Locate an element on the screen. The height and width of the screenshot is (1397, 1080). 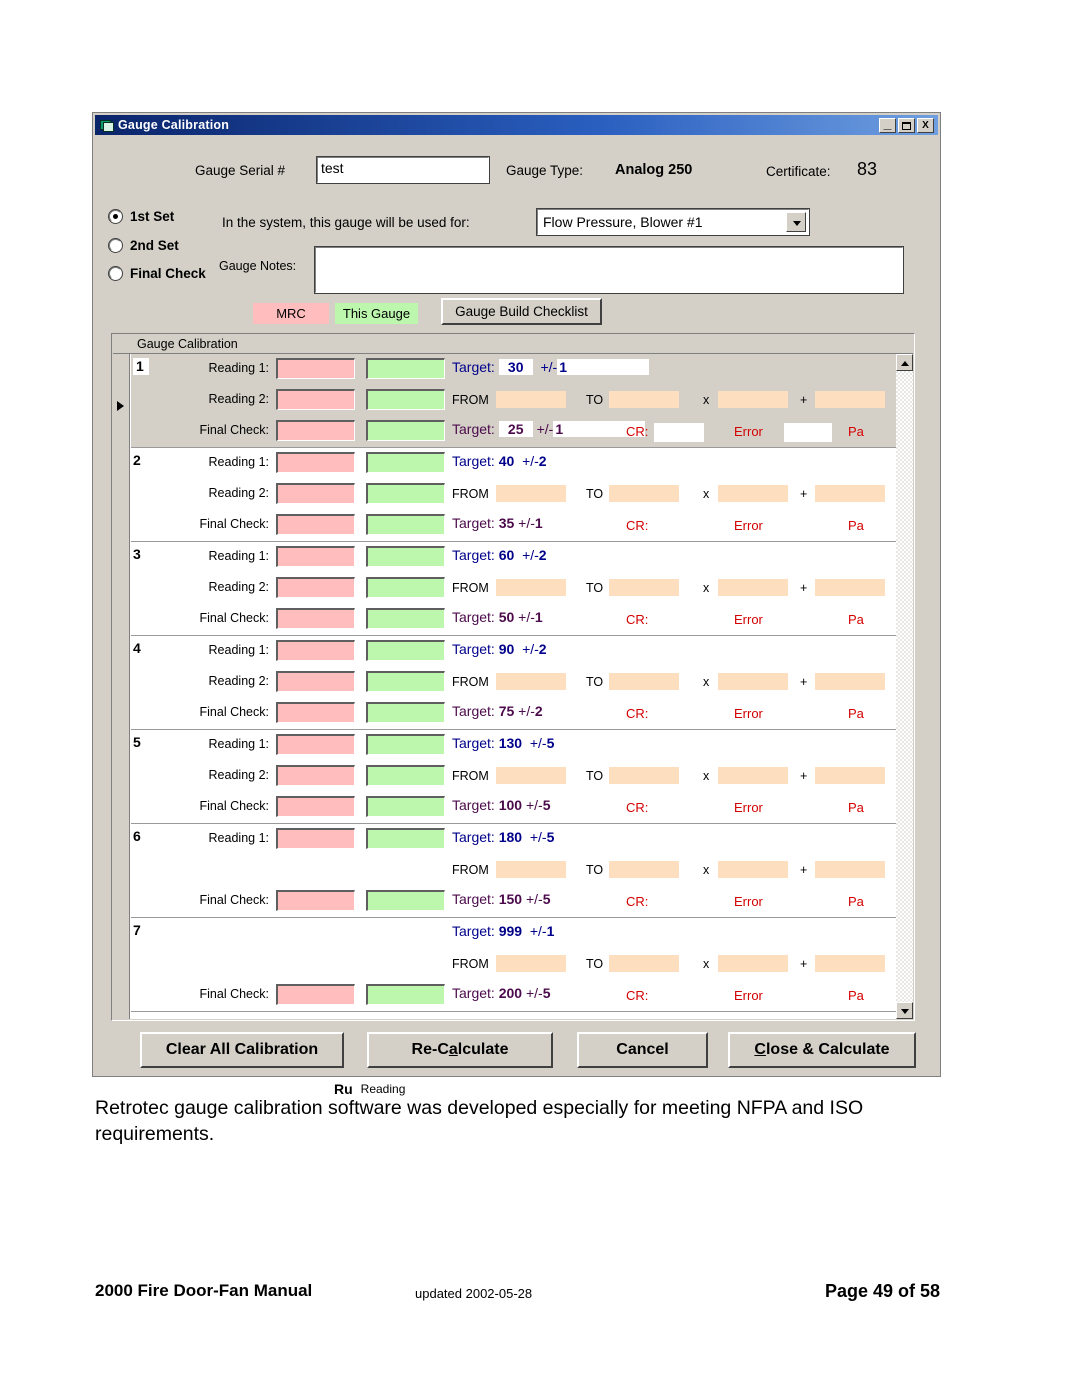
cancel-button: Cancel is located at coordinates (642, 1050).